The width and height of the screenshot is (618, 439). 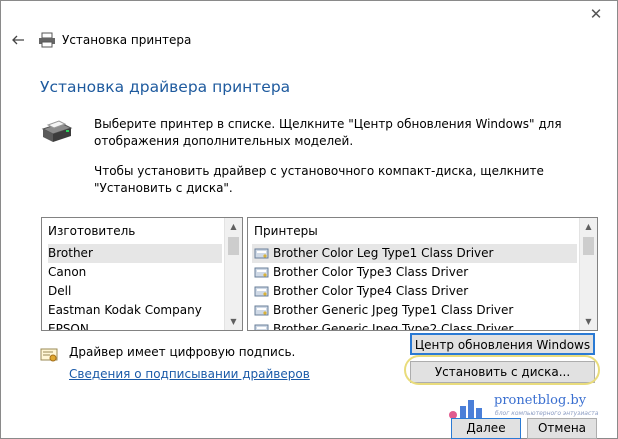 I want to click on manufacturer-list-header: Изготовитель, so click(x=92, y=231).